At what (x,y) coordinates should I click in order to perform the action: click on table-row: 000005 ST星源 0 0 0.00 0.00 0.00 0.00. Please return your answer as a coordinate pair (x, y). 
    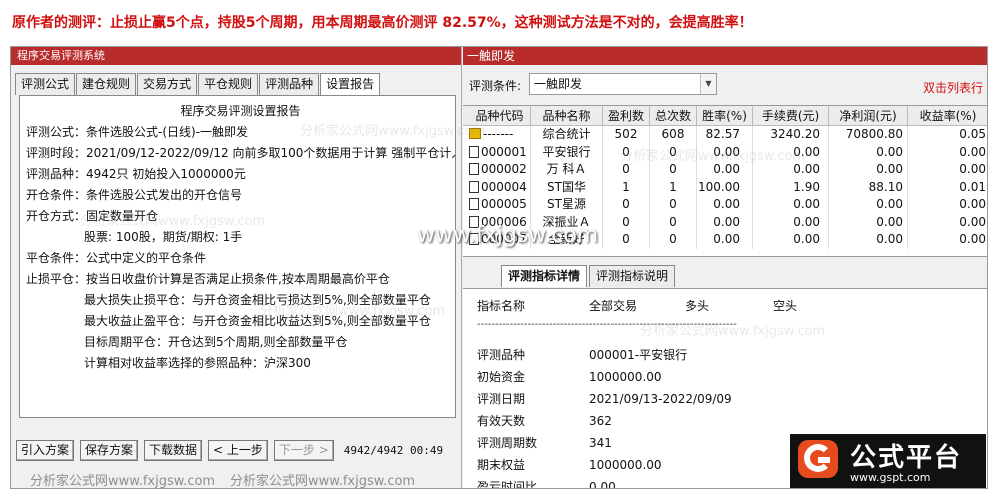
    Looking at the image, I should click on (725, 205).